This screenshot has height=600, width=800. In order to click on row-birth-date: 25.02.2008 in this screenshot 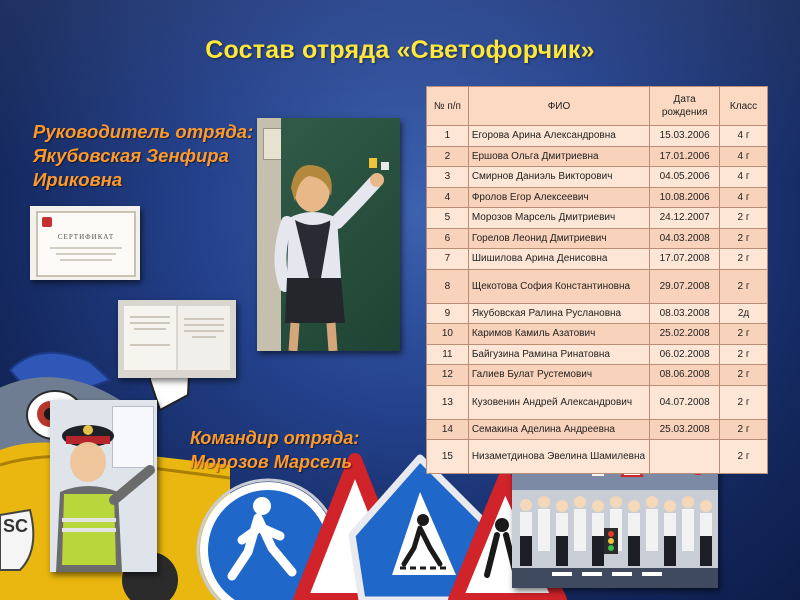, I will do `click(685, 334)`.